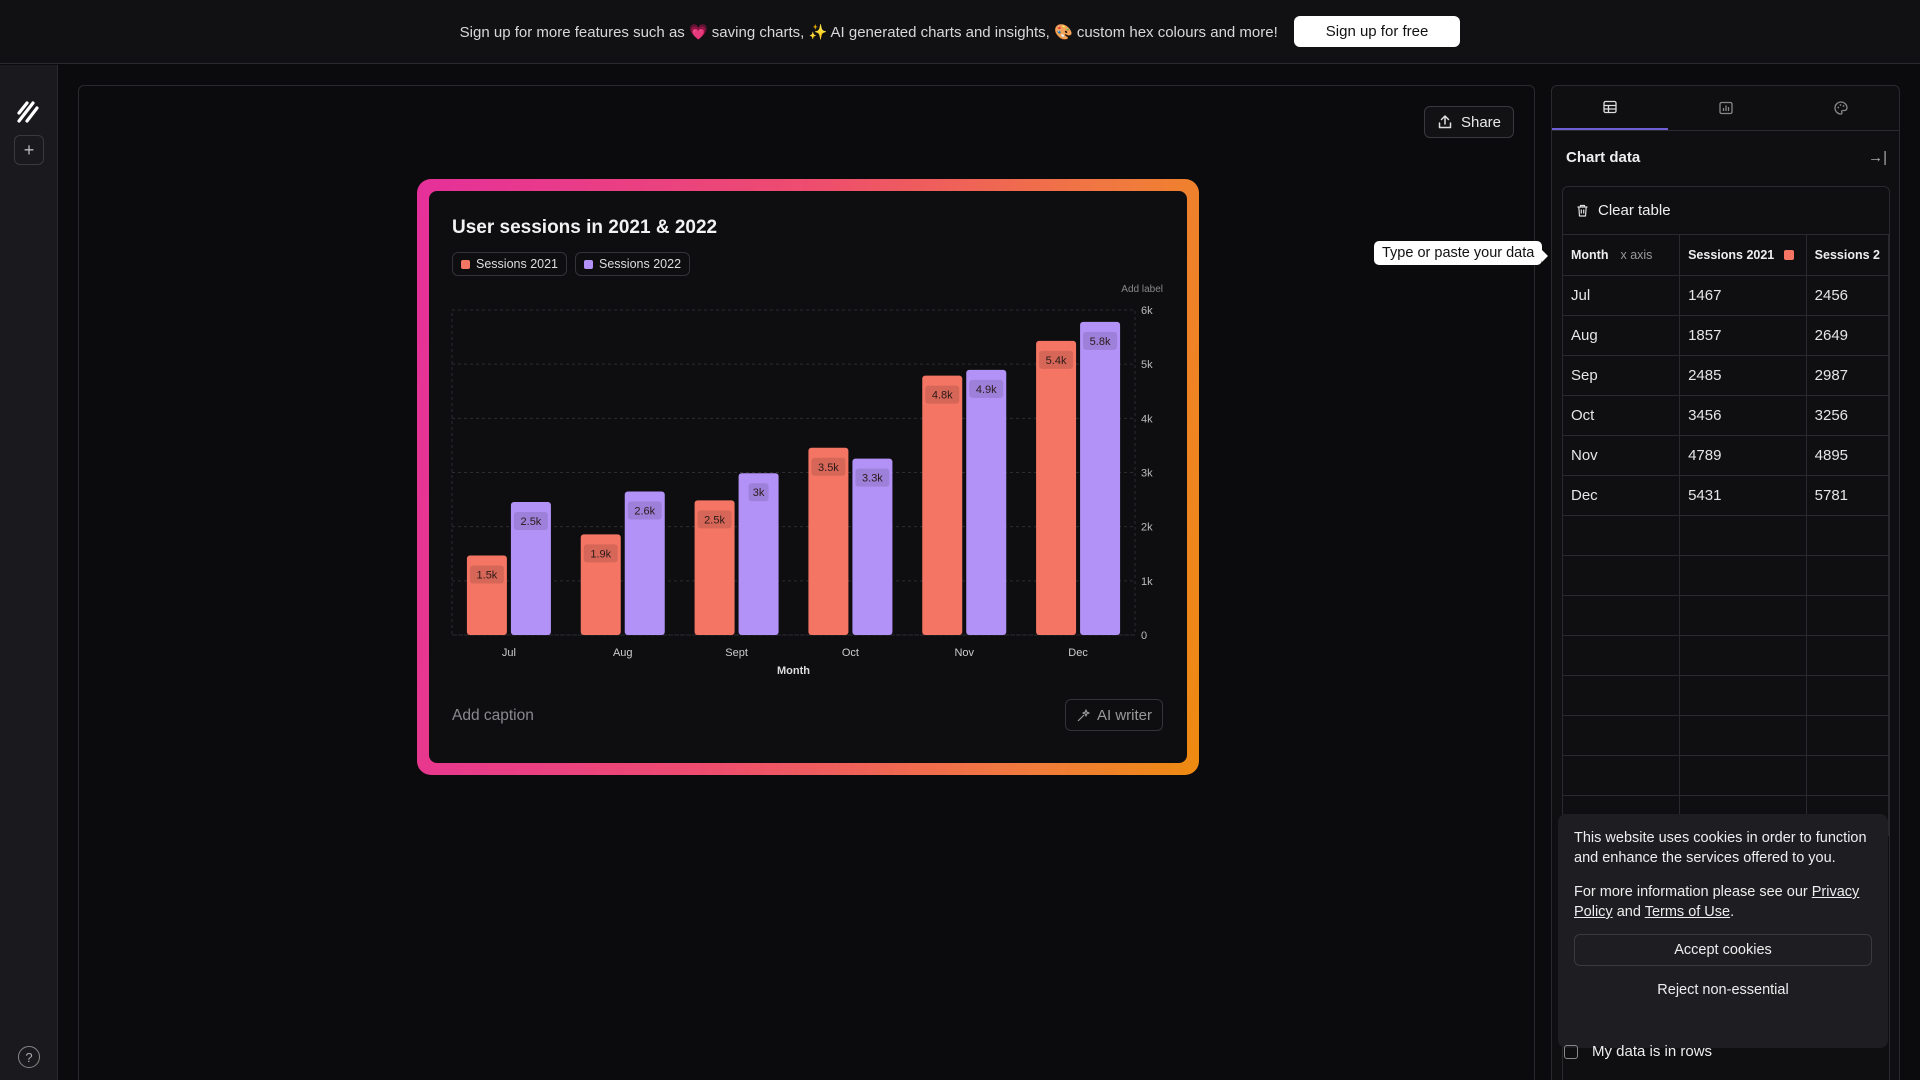 The image size is (1920, 1080). I want to click on tab-data, so click(1610, 108).